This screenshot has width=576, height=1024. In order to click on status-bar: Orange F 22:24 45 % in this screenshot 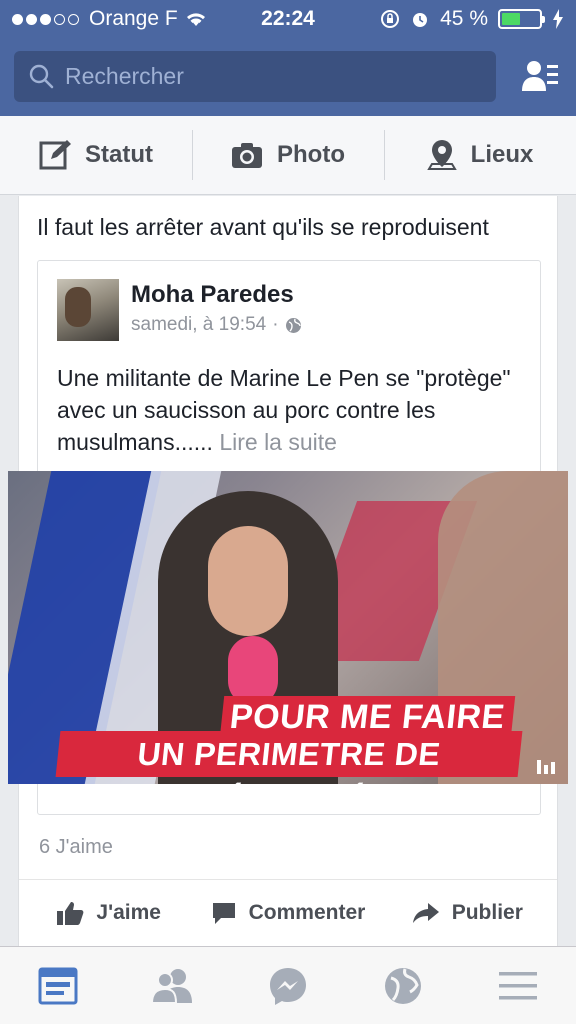, I will do `click(288, 20)`.